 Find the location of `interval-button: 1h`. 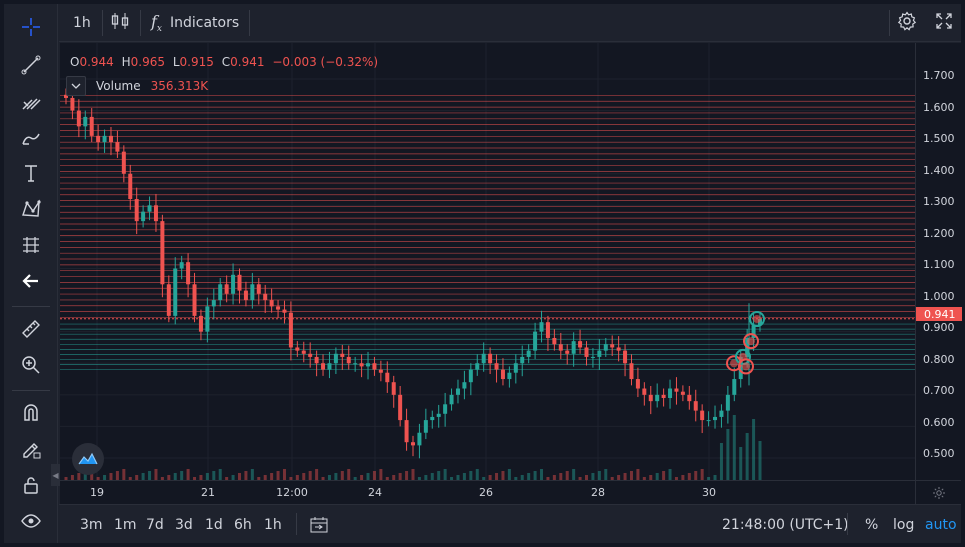

interval-button: 1h is located at coordinates (82, 23).